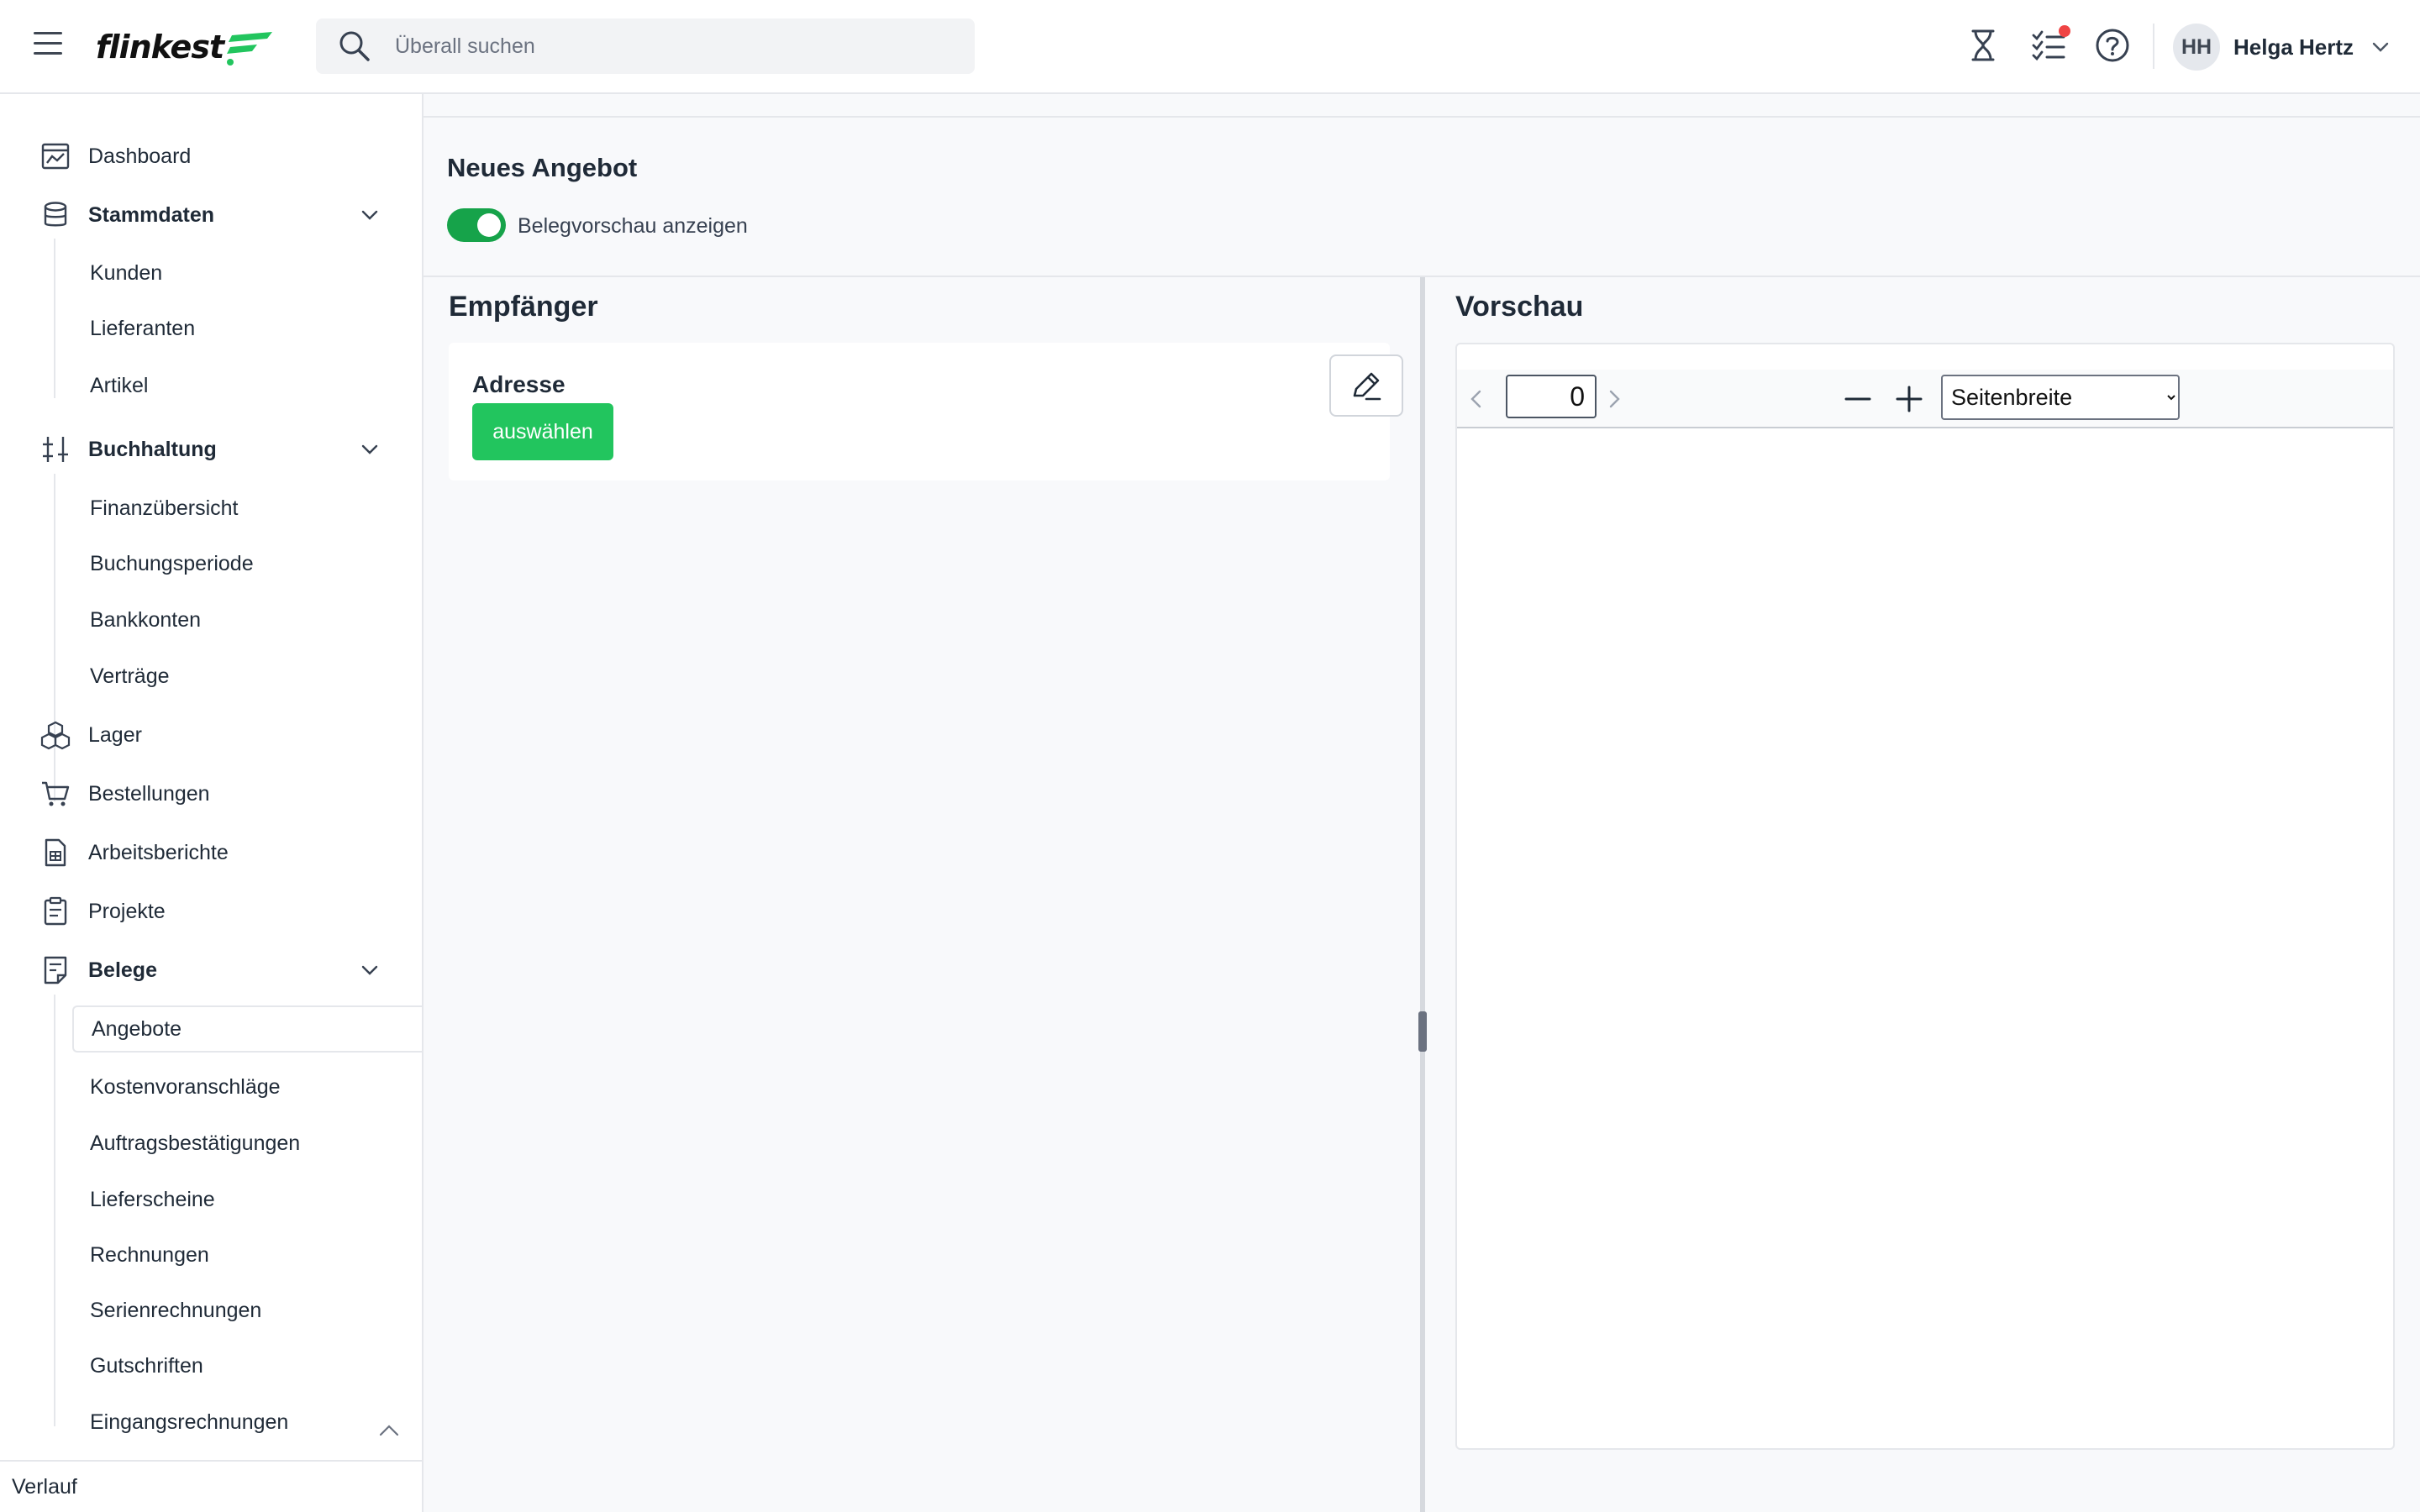 The width and height of the screenshot is (2420, 1512). Describe the element at coordinates (149, 1254) in the screenshot. I see `sidebar-subitem-label: Rechnungen` at that location.